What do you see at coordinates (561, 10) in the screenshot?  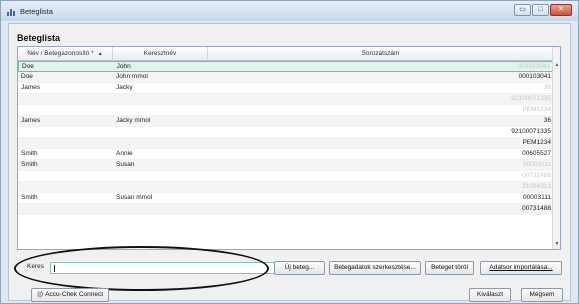 I see `close-button: ✕` at bounding box center [561, 10].